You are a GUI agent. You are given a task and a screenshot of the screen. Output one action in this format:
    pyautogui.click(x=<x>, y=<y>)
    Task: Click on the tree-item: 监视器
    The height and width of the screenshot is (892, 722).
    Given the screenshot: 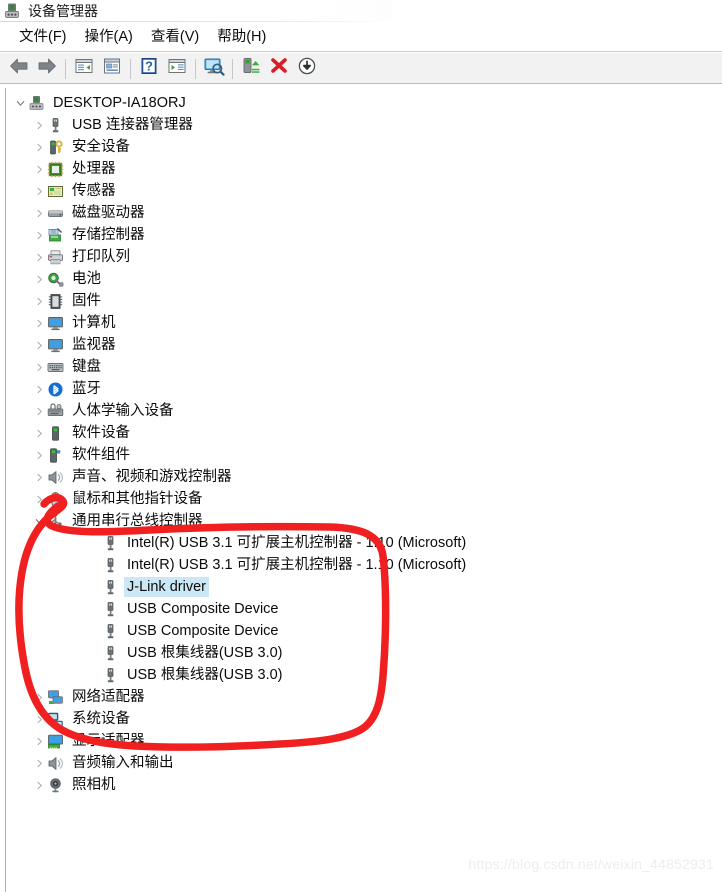 What is the action you would take?
    pyautogui.click(x=364, y=345)
    